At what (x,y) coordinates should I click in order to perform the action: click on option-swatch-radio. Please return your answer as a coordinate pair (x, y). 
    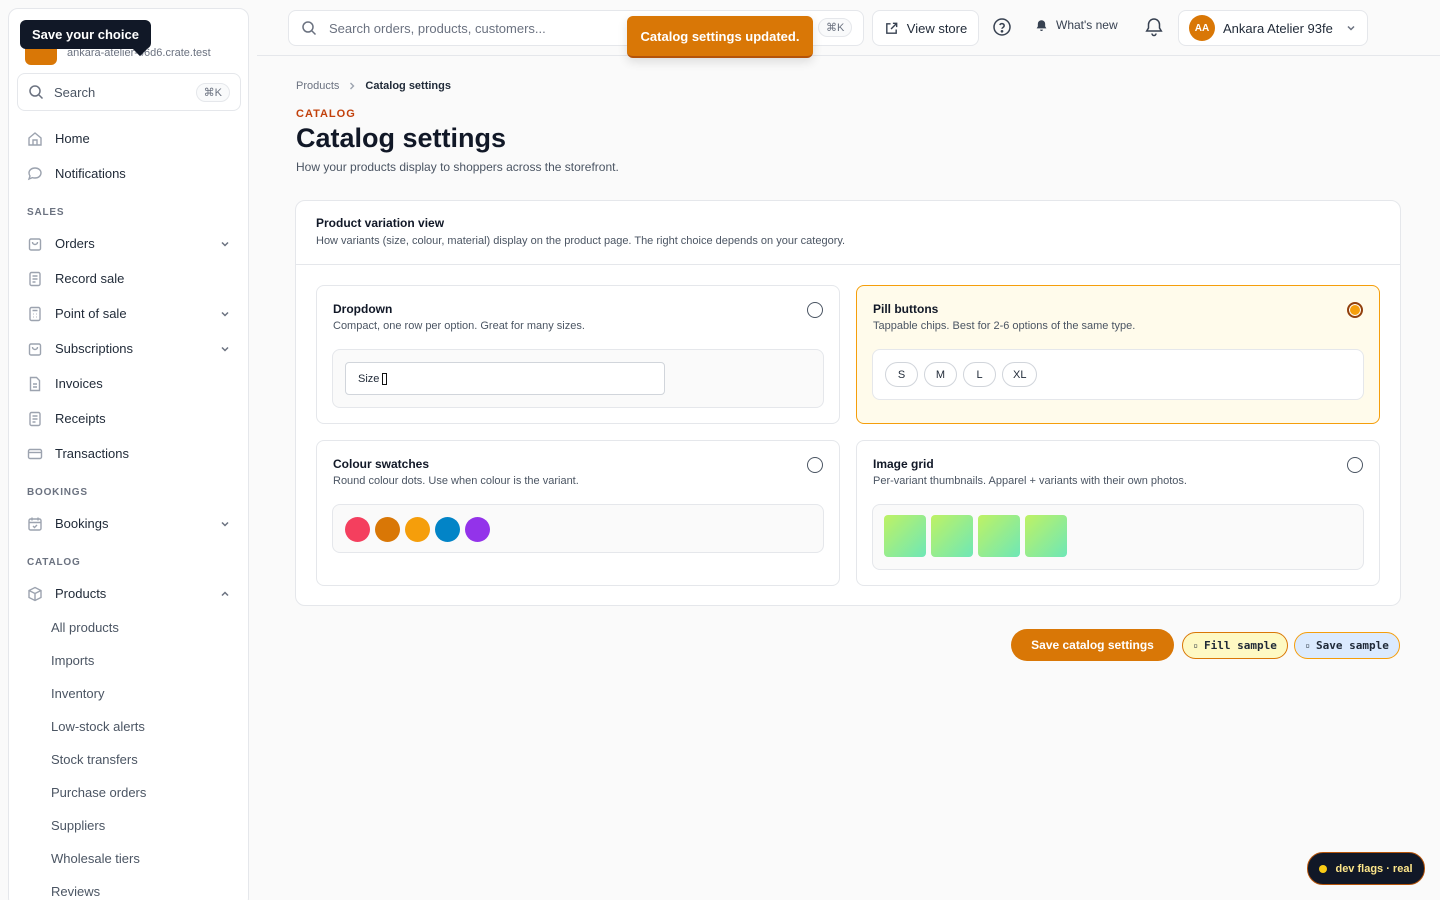
    Looking at the image, I should click on (815, 465).